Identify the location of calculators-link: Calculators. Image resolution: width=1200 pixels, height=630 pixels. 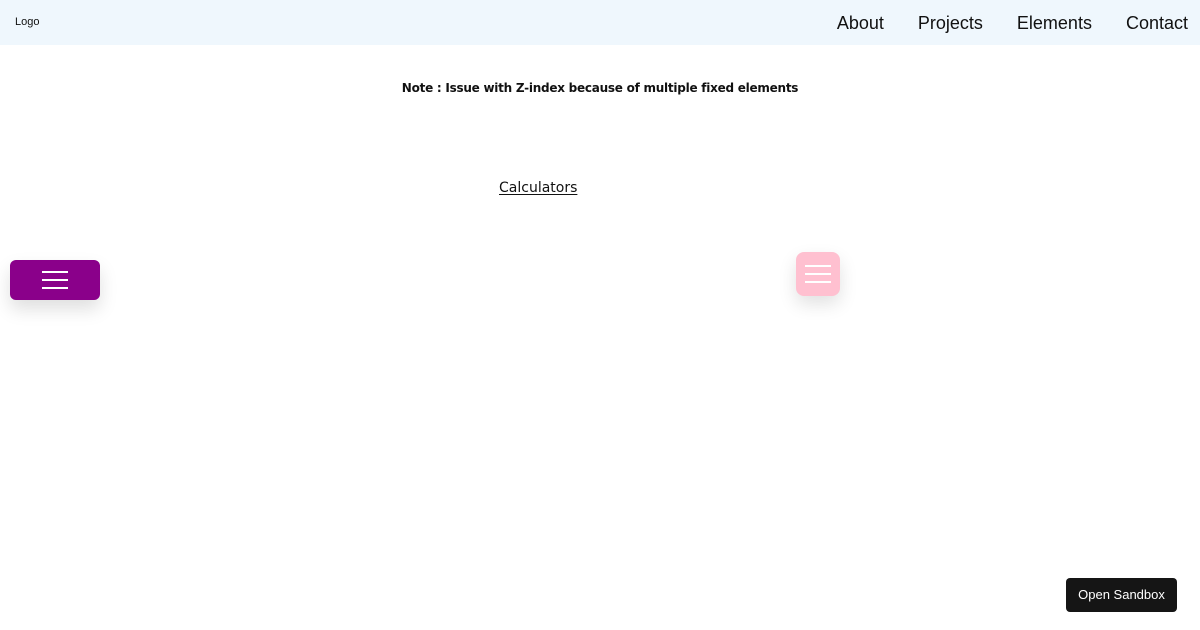
(538, 188).